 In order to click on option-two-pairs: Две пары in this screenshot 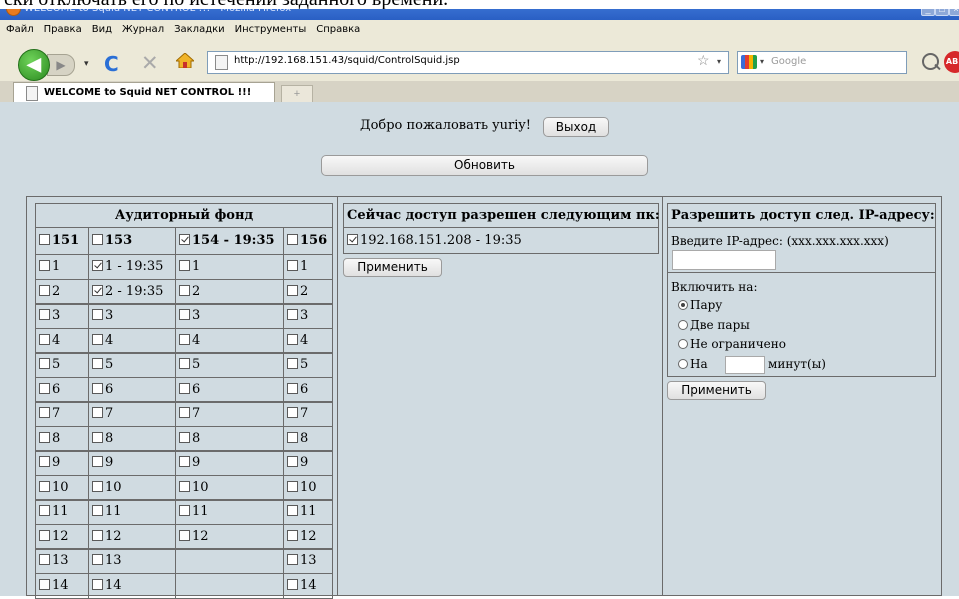, I will do `click(714, 325)`.